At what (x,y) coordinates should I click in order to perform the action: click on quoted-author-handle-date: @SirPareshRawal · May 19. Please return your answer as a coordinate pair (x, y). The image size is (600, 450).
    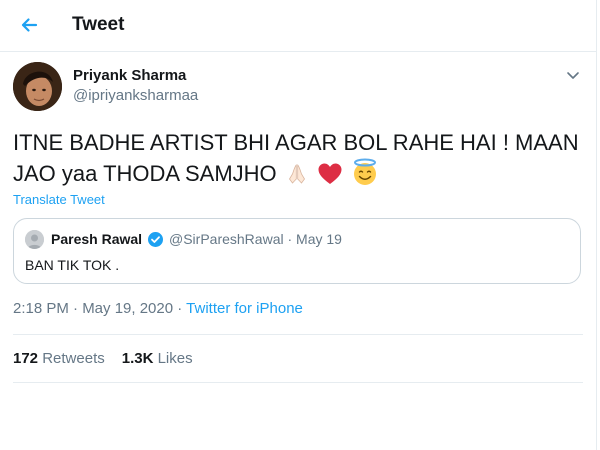
    Looking at the image, I should click on (255, 239).